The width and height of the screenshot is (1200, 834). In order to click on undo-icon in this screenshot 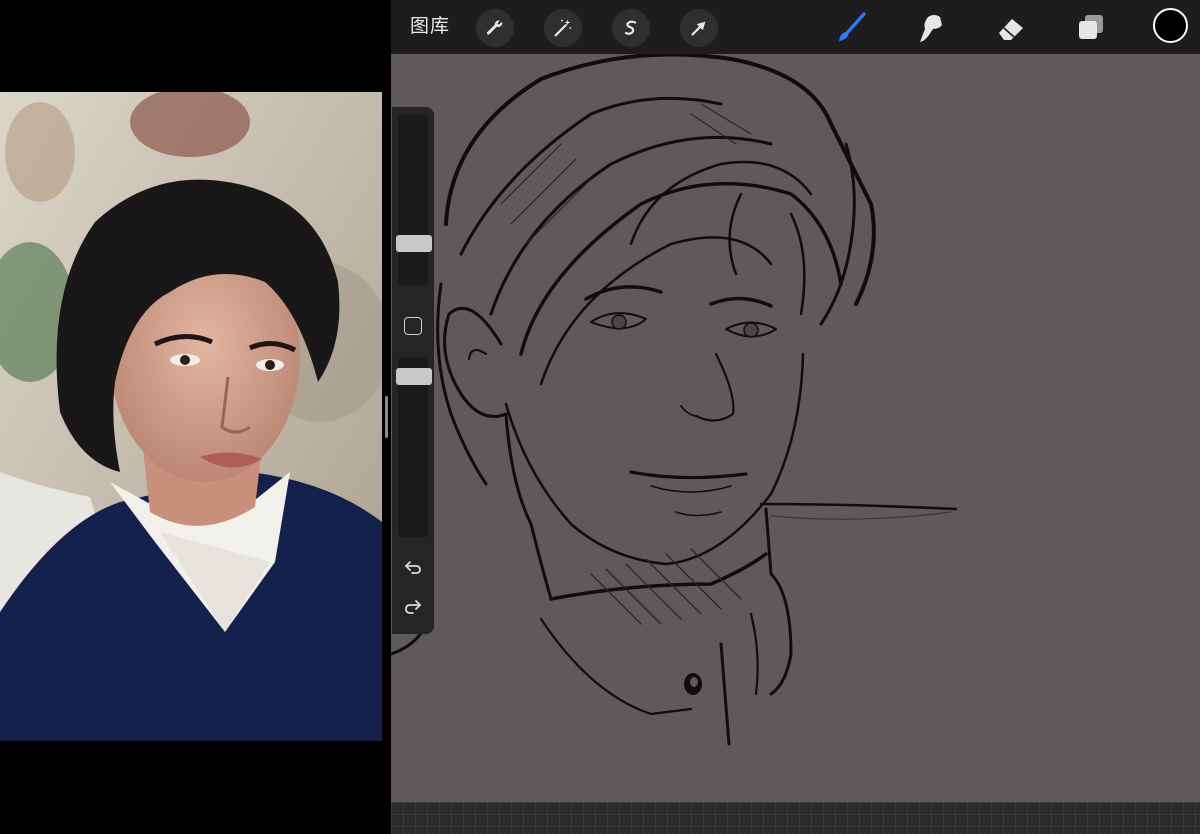, I will do `click(412, 567)`.